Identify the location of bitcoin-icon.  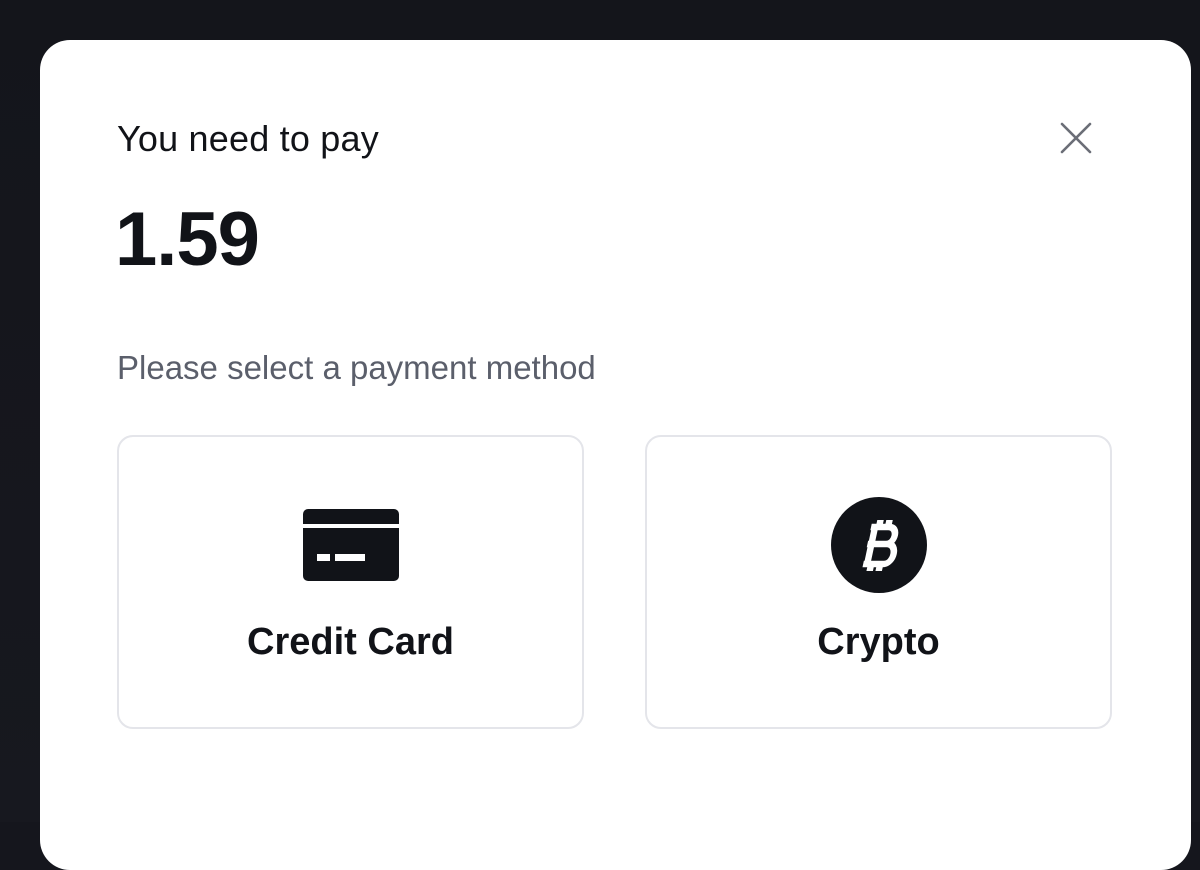
(879, 545).